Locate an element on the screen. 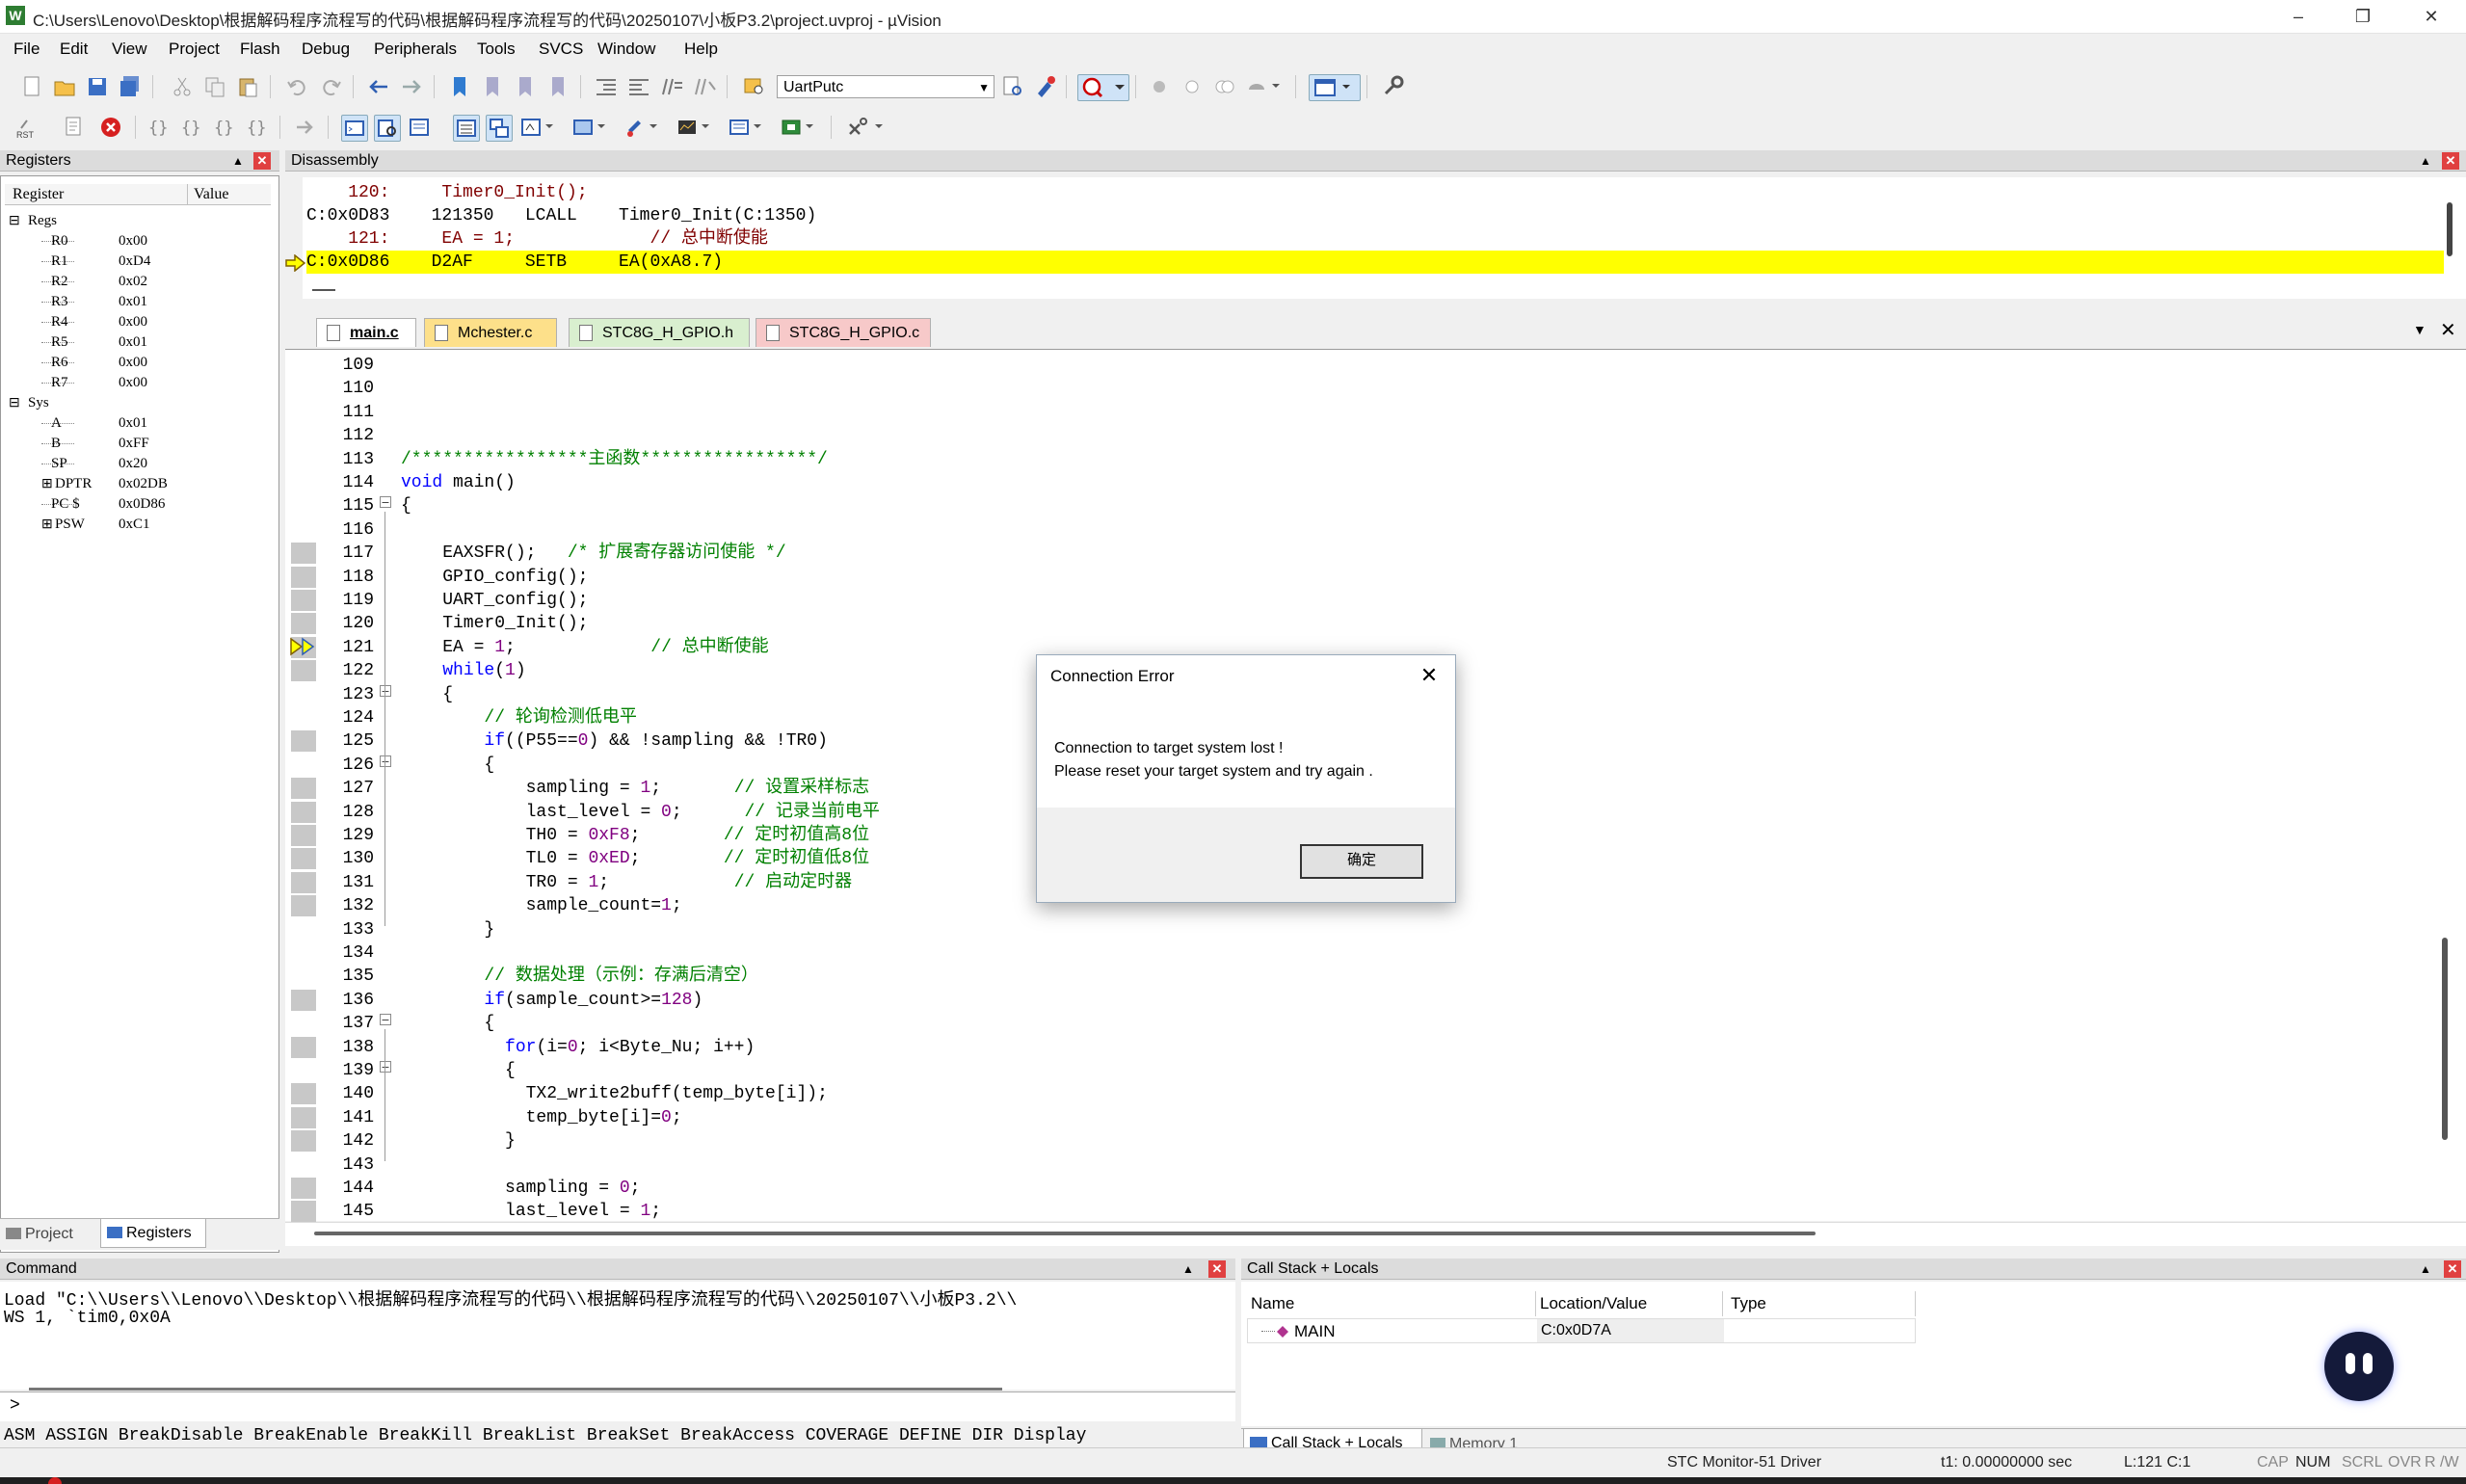 This screenshot has width=2466, height=1484. serial-window-icon is located at coordinates (644, 127).